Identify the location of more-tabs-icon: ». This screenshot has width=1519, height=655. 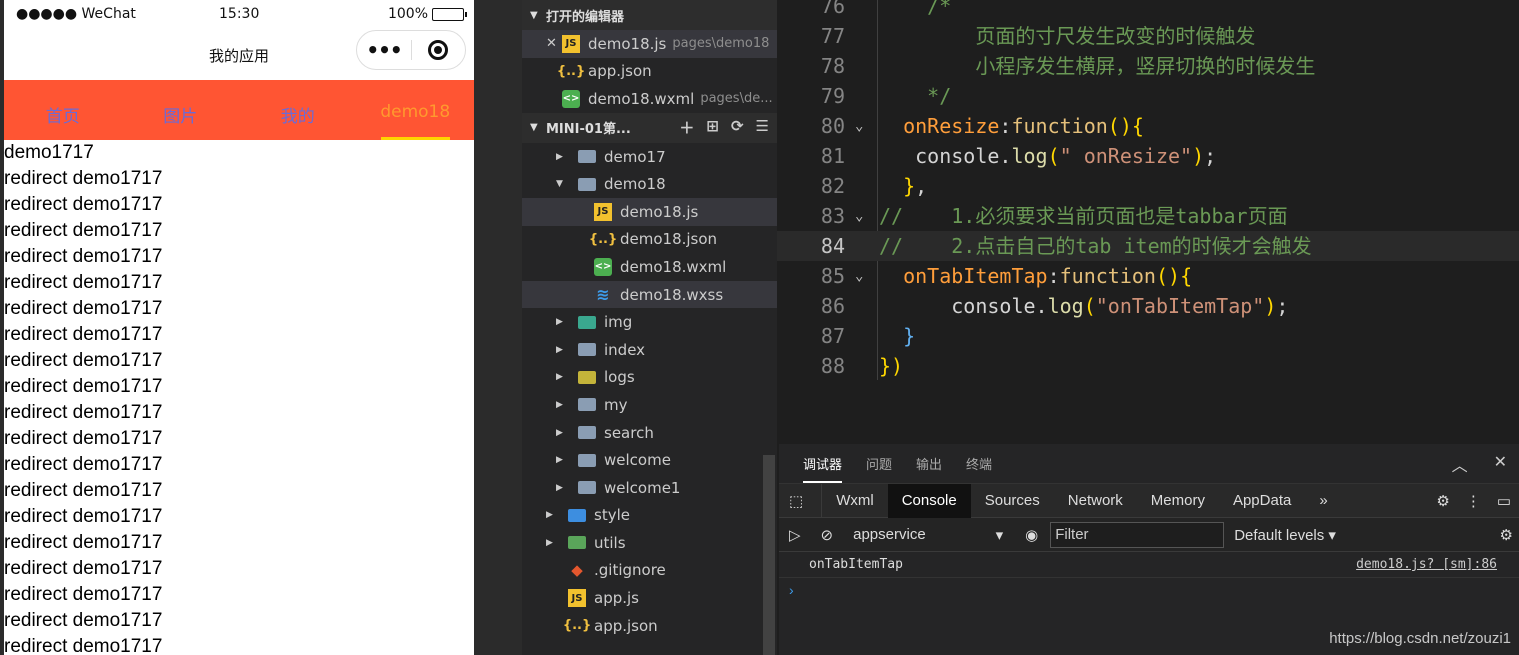
(1323, 501).